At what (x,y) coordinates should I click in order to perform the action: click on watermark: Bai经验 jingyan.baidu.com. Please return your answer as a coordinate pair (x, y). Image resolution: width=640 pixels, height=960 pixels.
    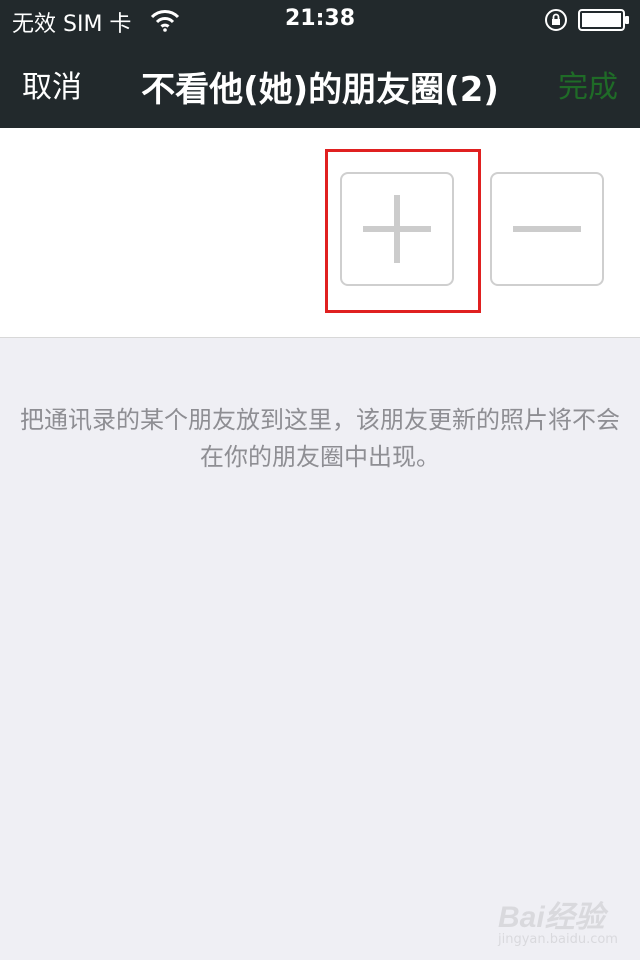
    Looking at the image, I should click on (568, 922).